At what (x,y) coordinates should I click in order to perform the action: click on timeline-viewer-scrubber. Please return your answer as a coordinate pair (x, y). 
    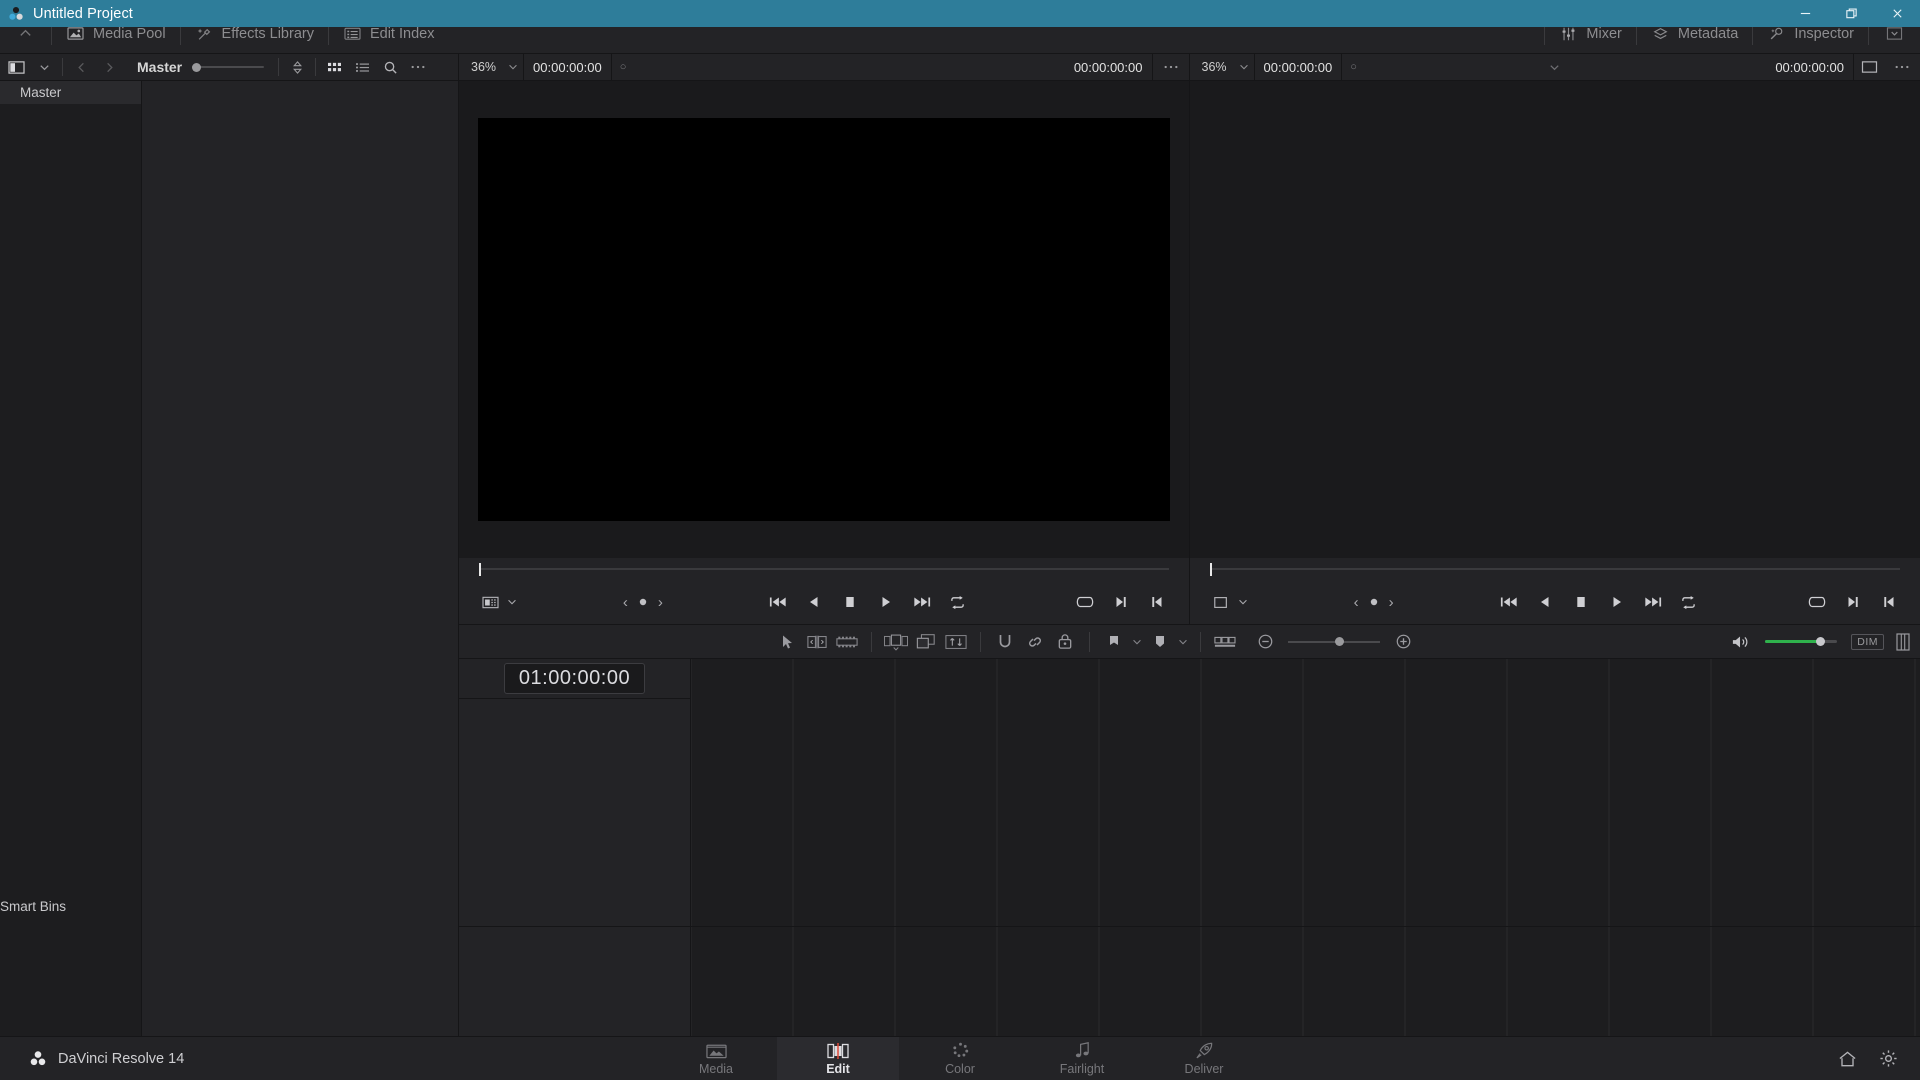
    Looking at the image, I should click on (1554, 569).